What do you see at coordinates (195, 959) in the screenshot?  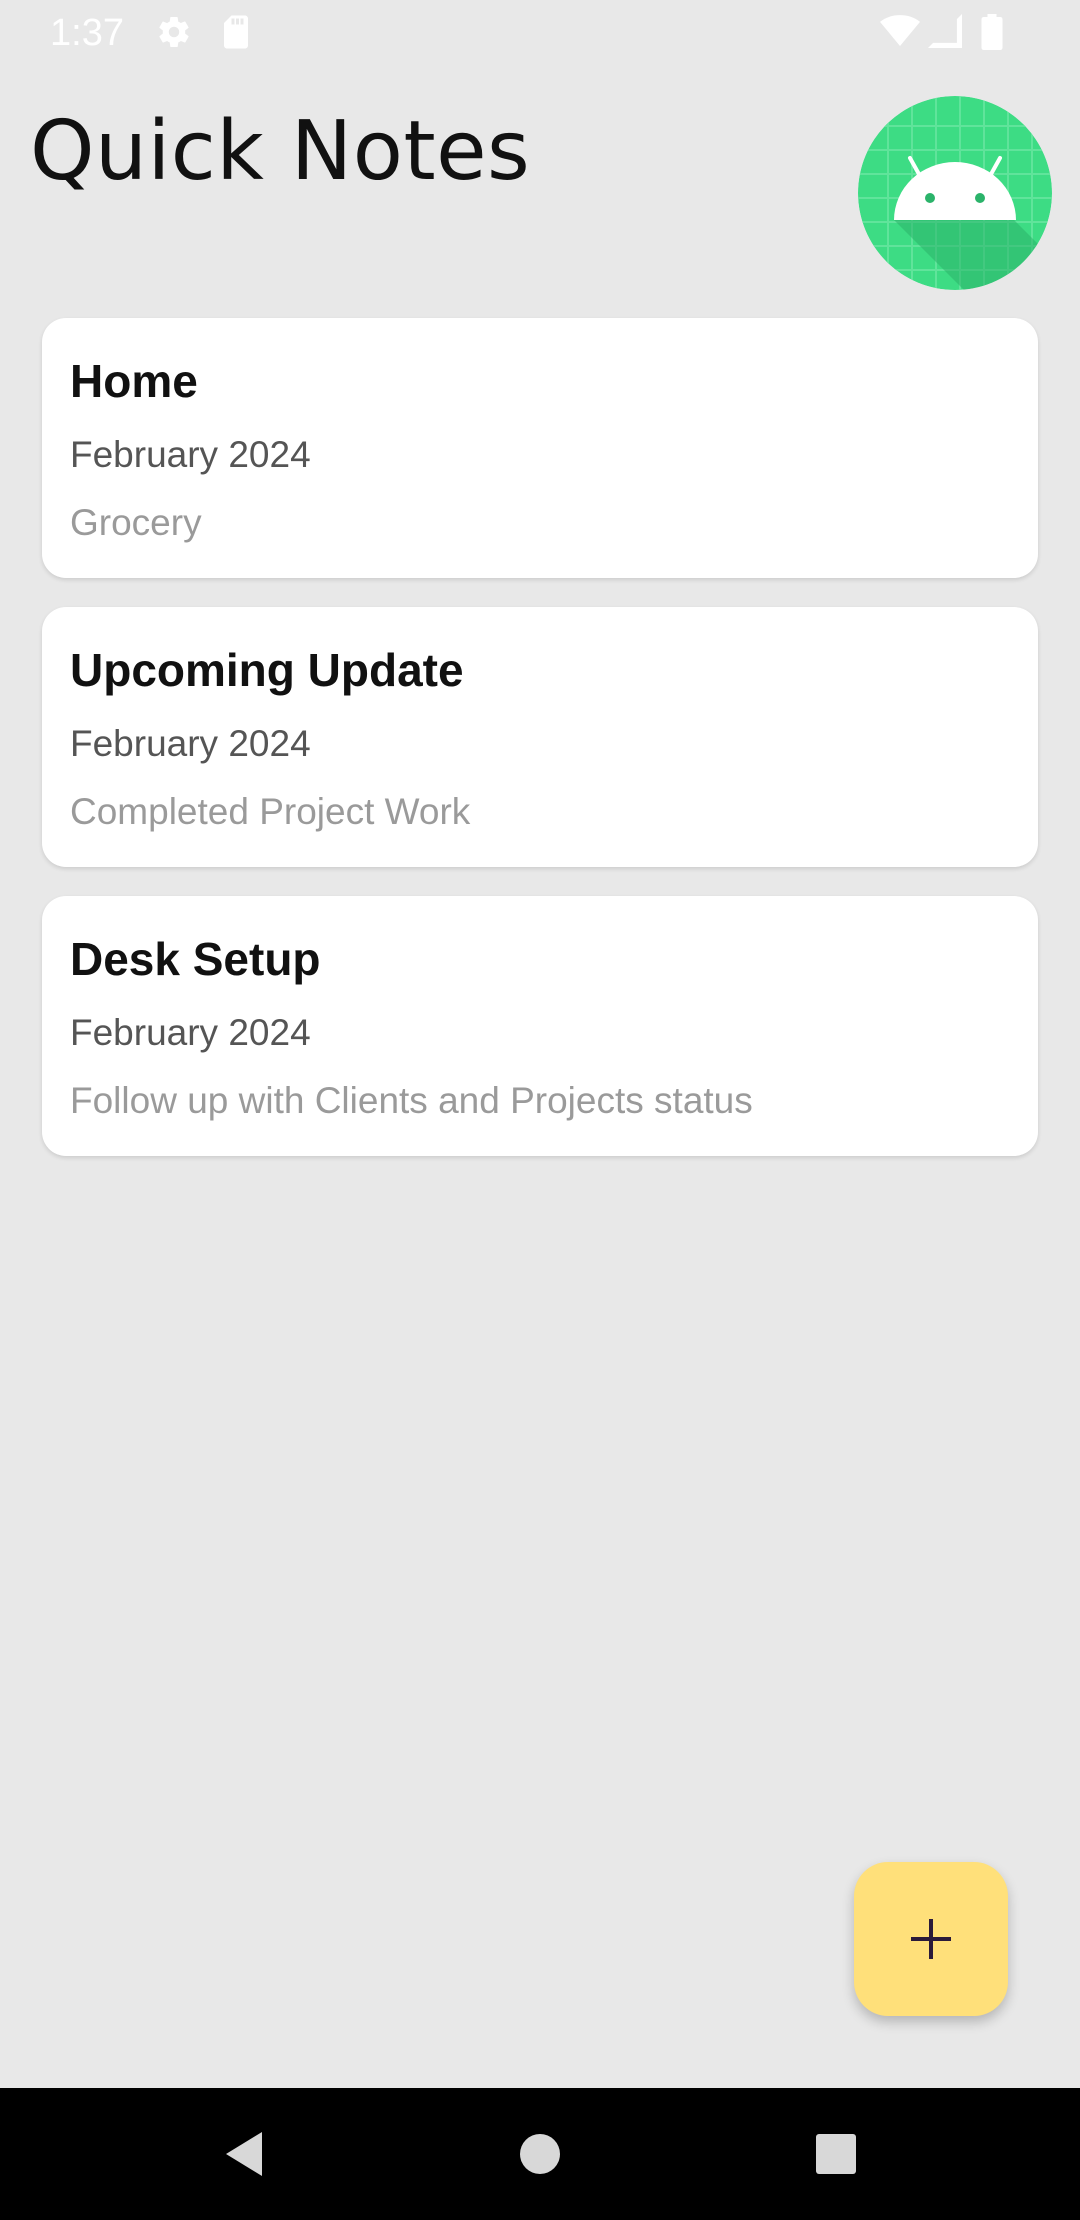 I see `note-title: Desk Setup` at bounding box center [195, 959].